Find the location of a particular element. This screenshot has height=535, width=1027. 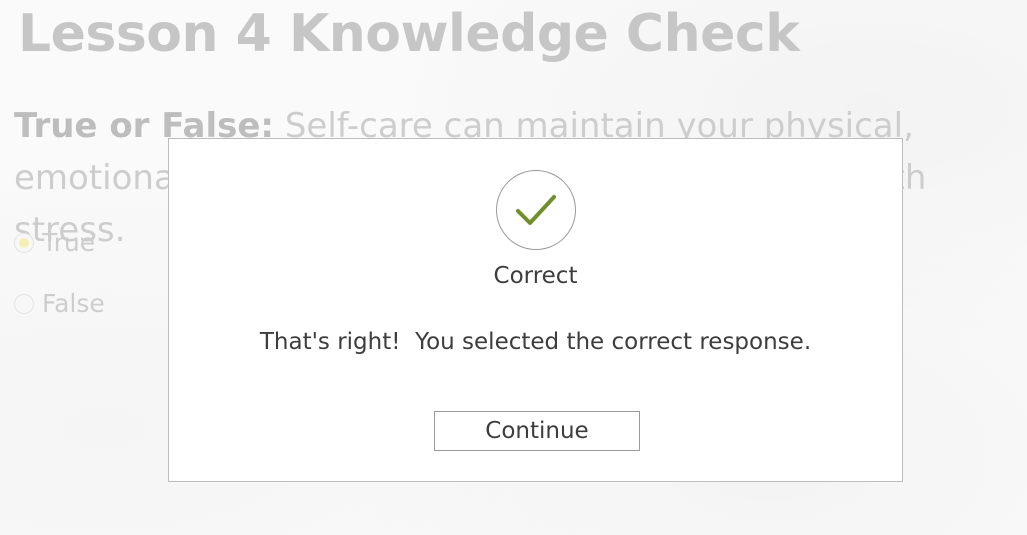

checkmark-icon is located at coordinates (536, 210).